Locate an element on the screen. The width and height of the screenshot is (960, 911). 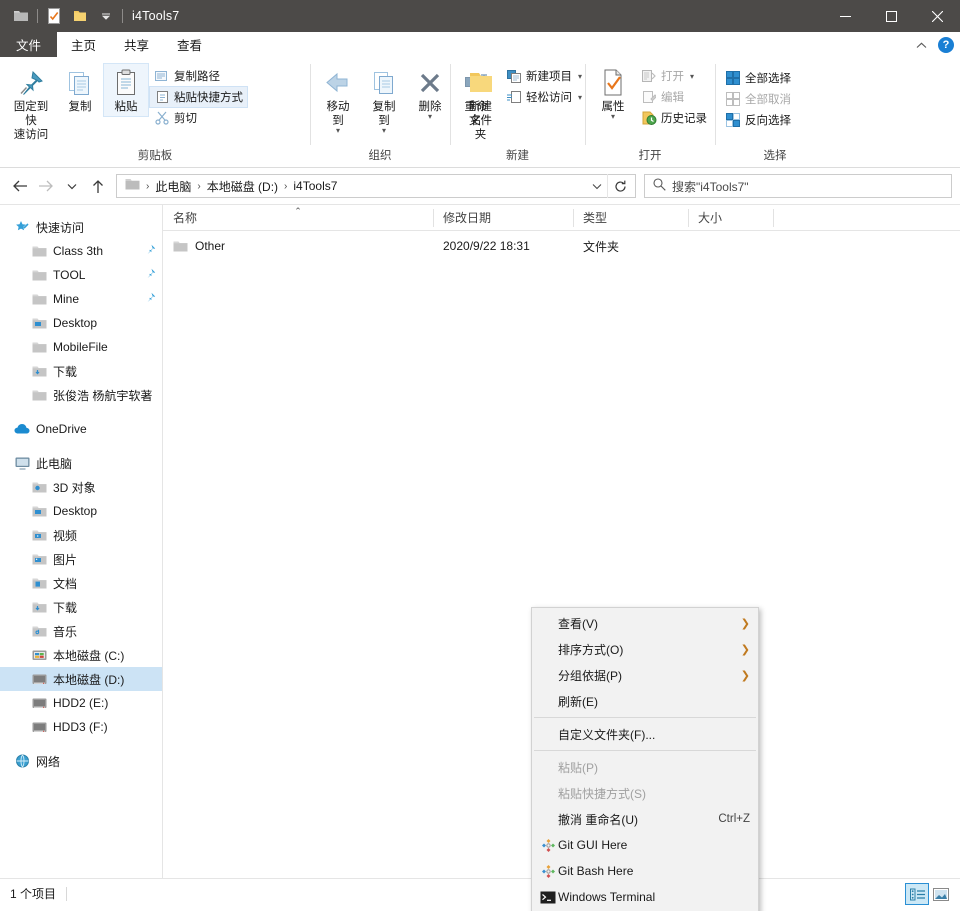
tab-home: 主页 is located at coordinates (83, 44).